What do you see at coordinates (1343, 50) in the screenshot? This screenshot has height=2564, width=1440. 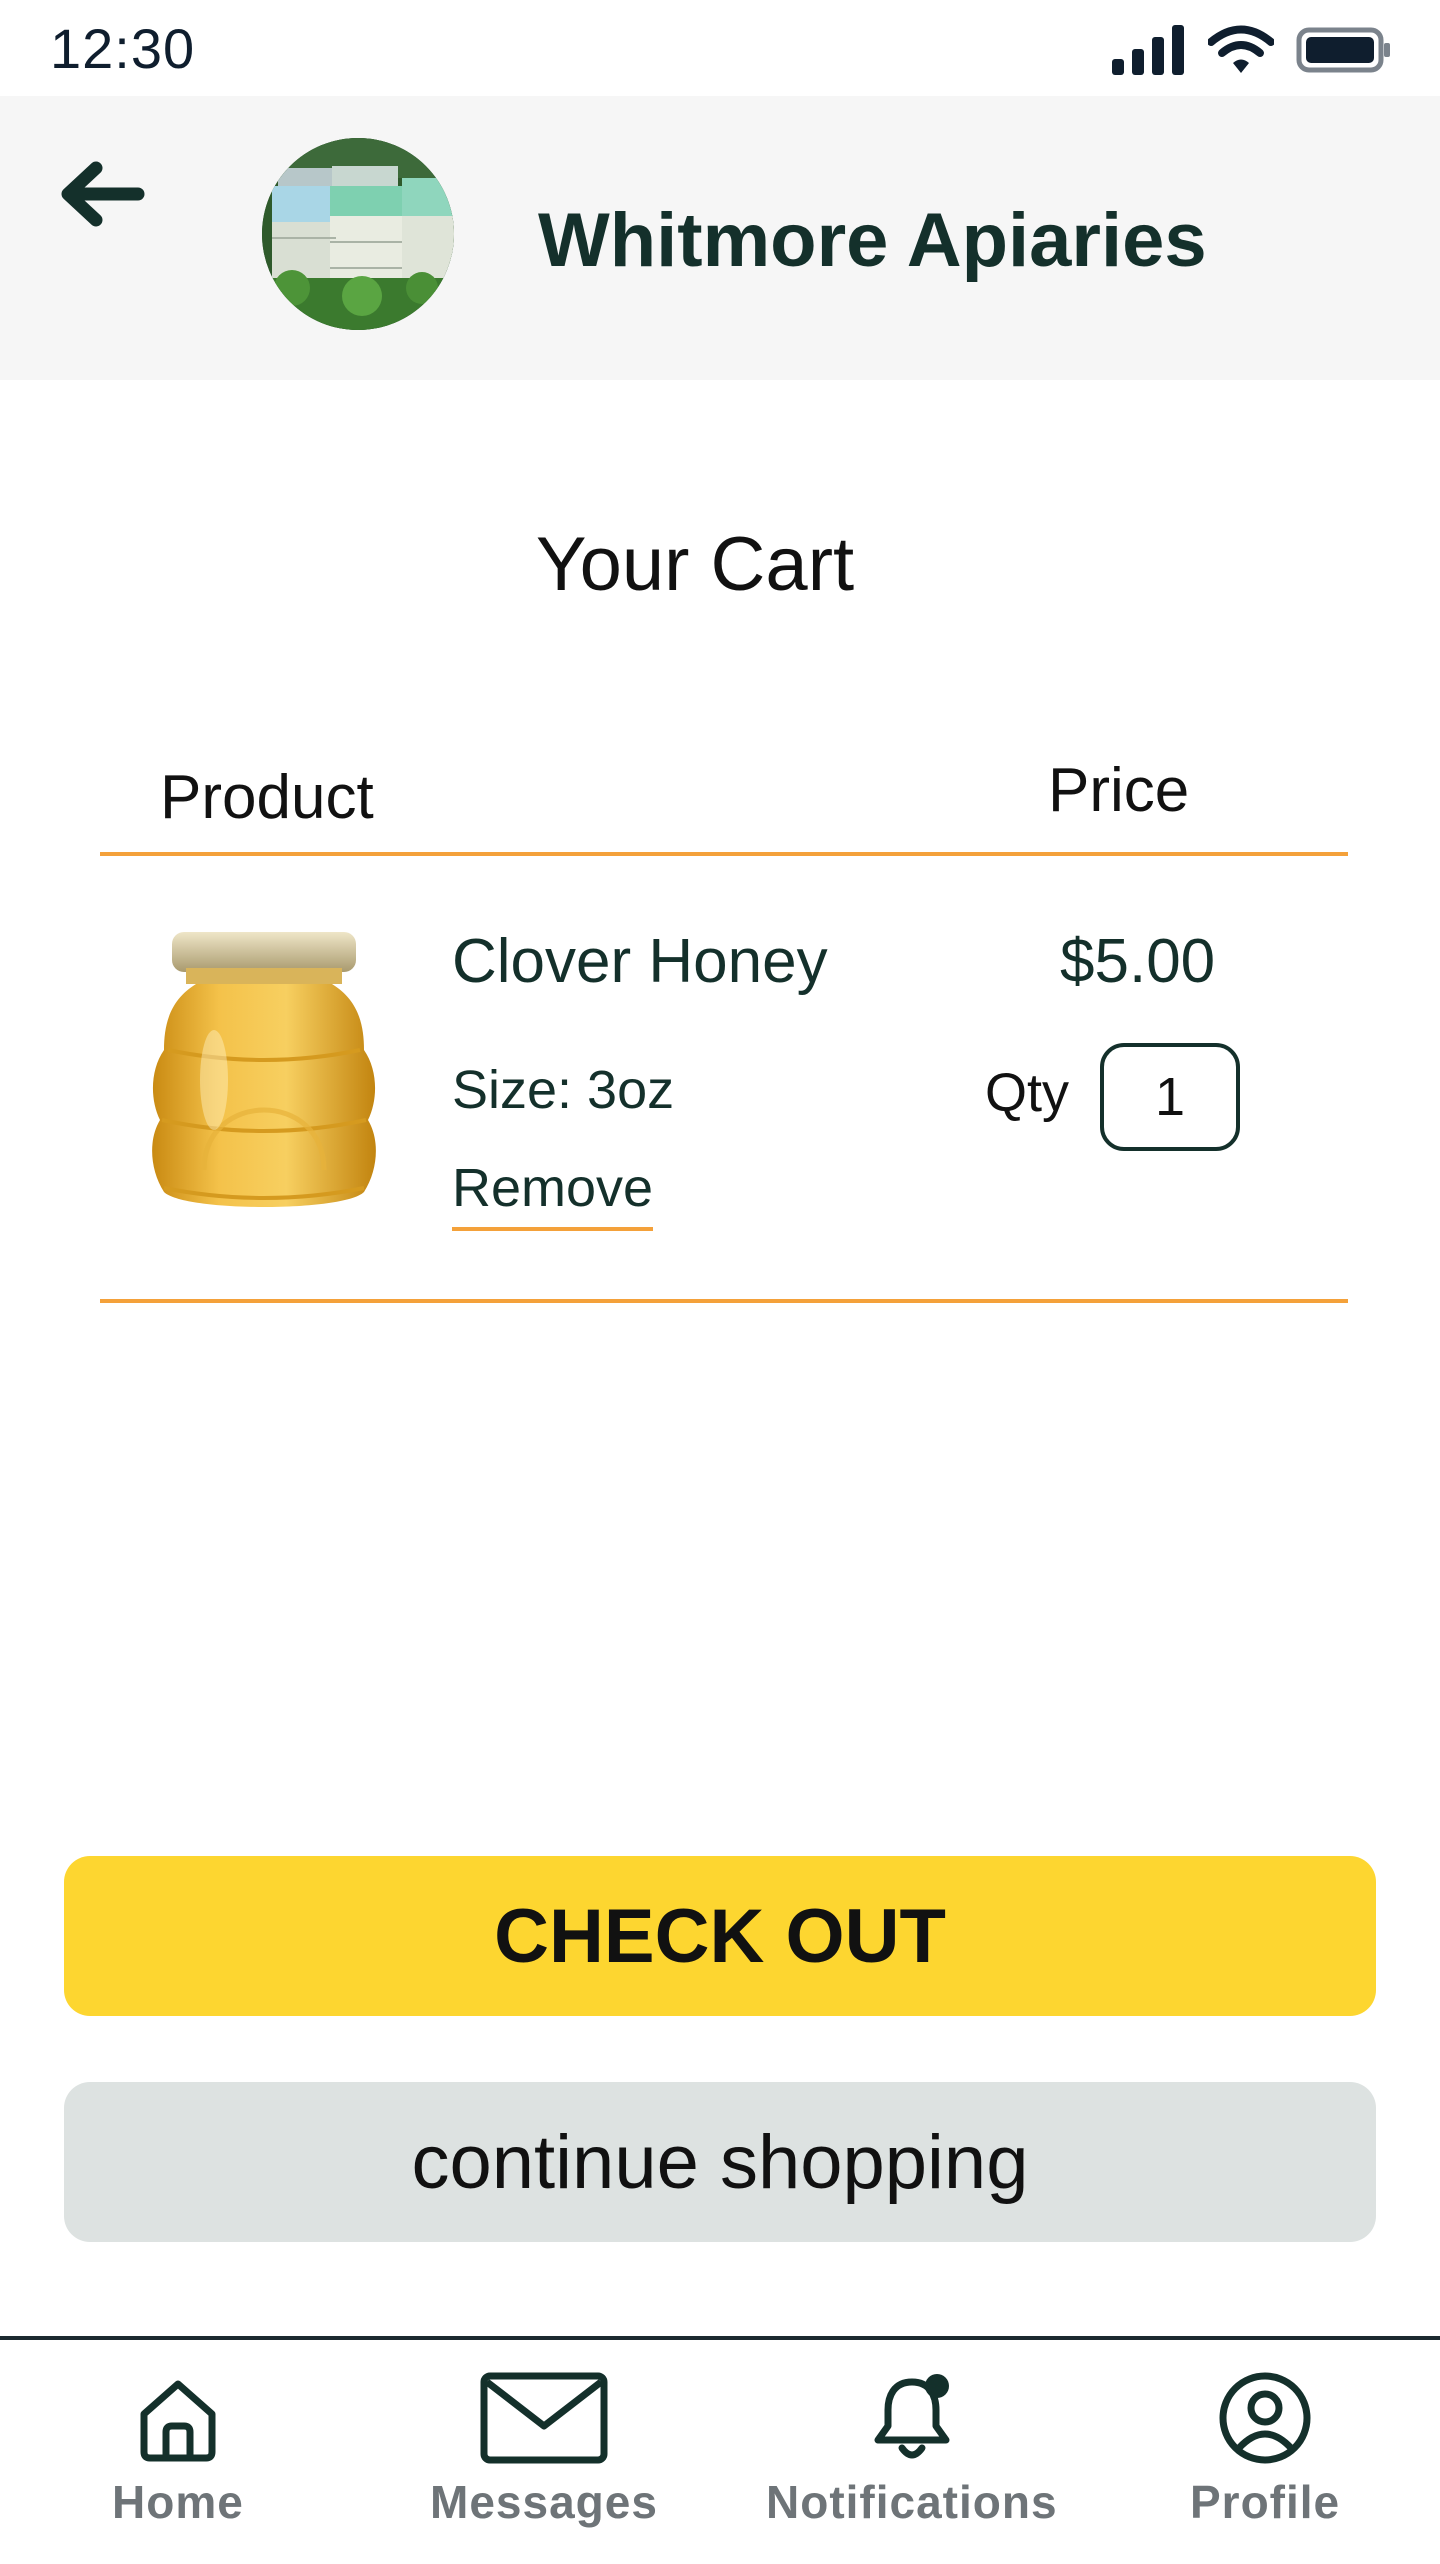 I see `battery-icon` at bounding box center [1343, 50].